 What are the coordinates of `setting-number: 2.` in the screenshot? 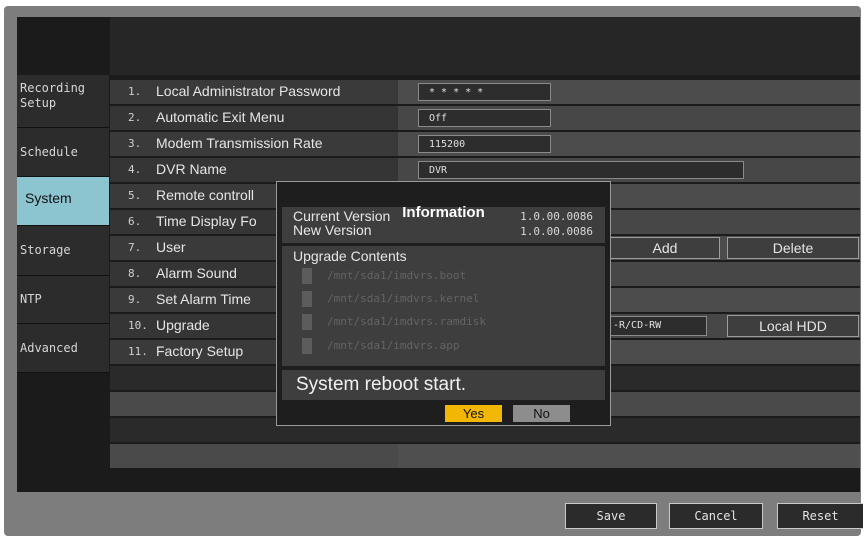 It's located at (135, 117).